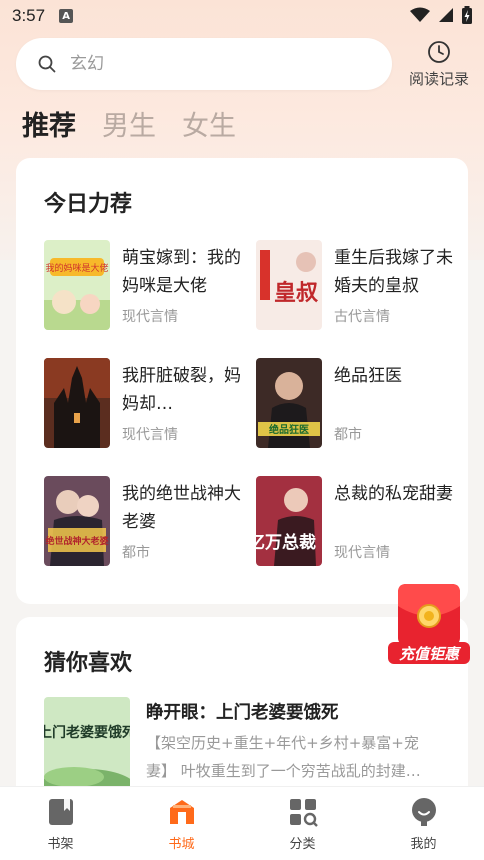 This screenshot has width=484, height=860. I want to click on book-title: 总裁的私宠甜妻, so click(393, 494).